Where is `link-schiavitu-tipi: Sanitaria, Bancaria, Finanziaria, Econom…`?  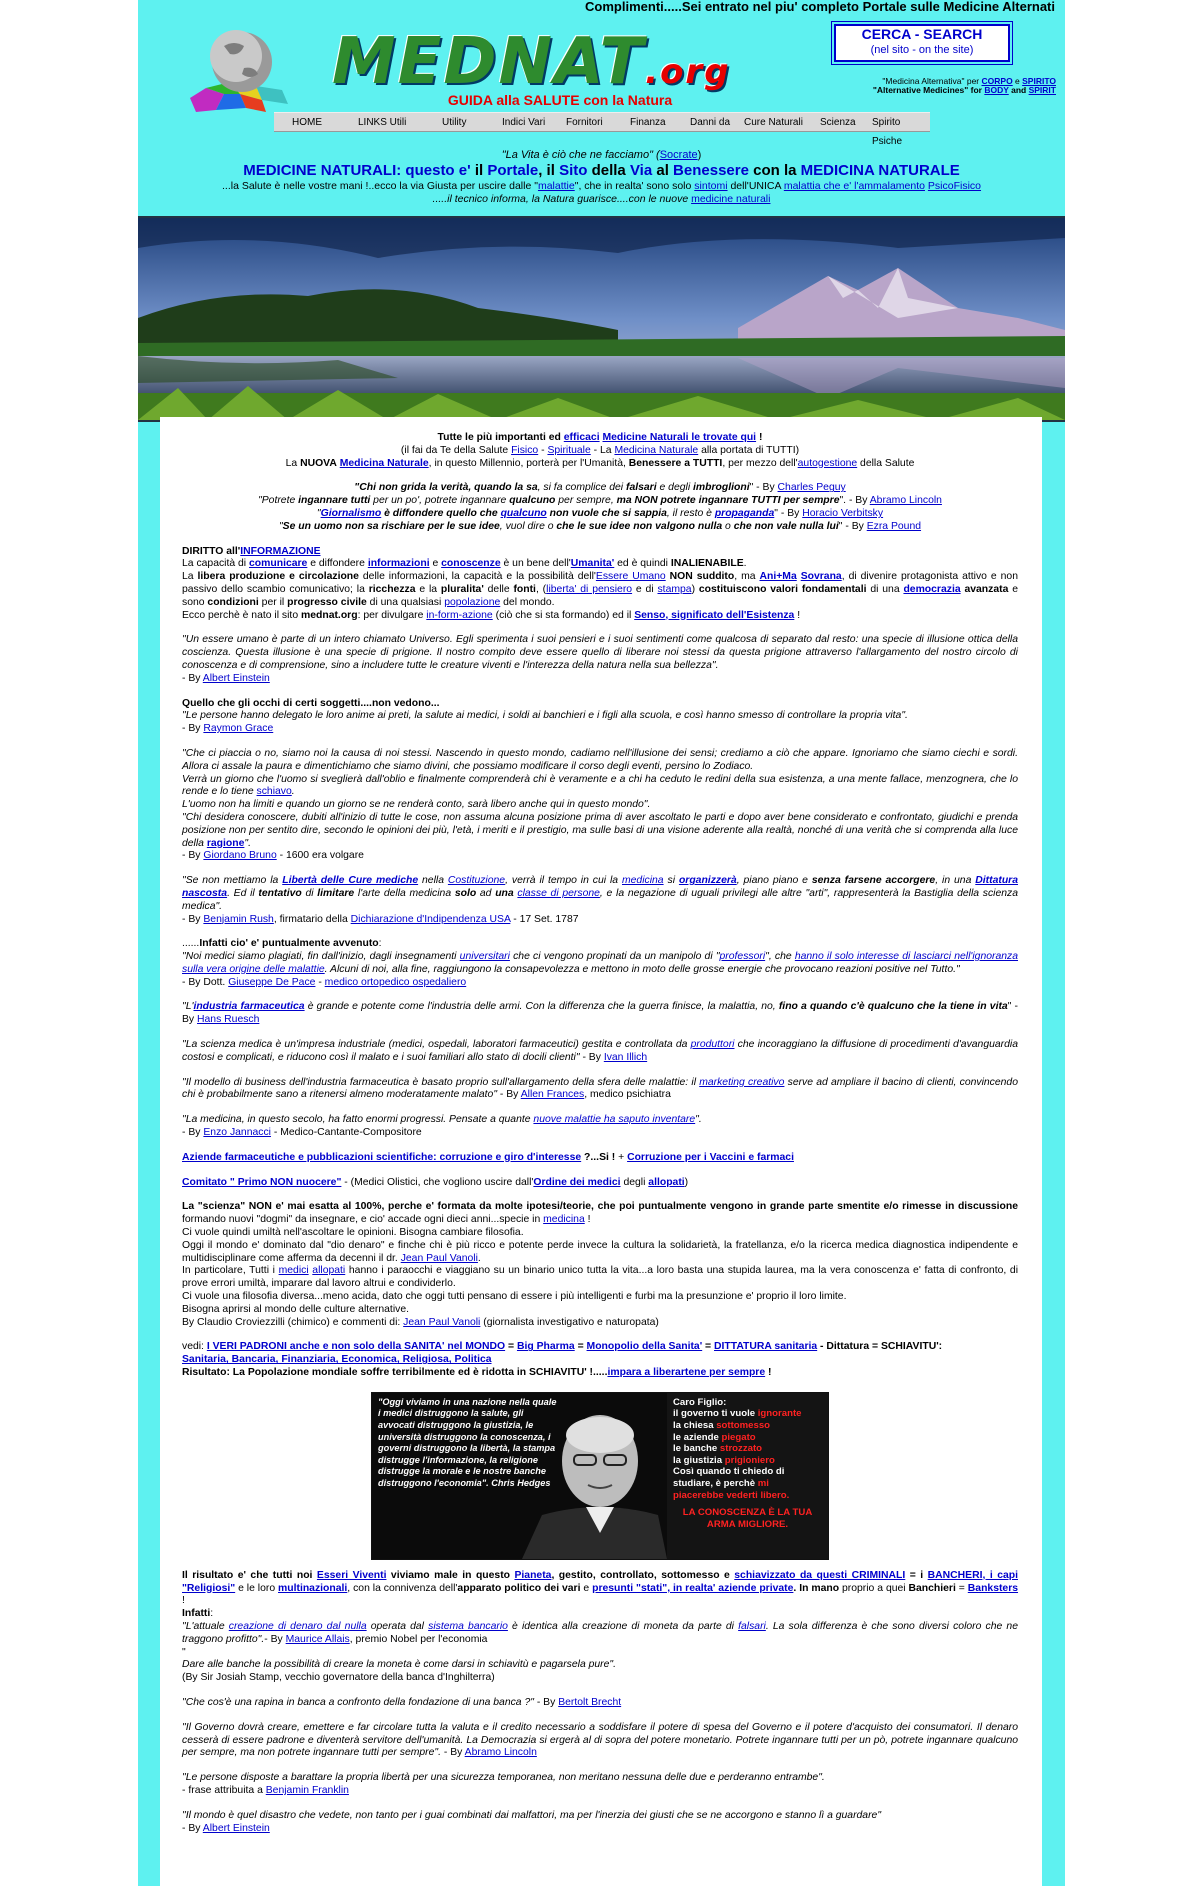 link-schiavitu-tipi: Sanitaria, Bancaria, Finanziaria, Econom… is located at coordinates (337, 1359).